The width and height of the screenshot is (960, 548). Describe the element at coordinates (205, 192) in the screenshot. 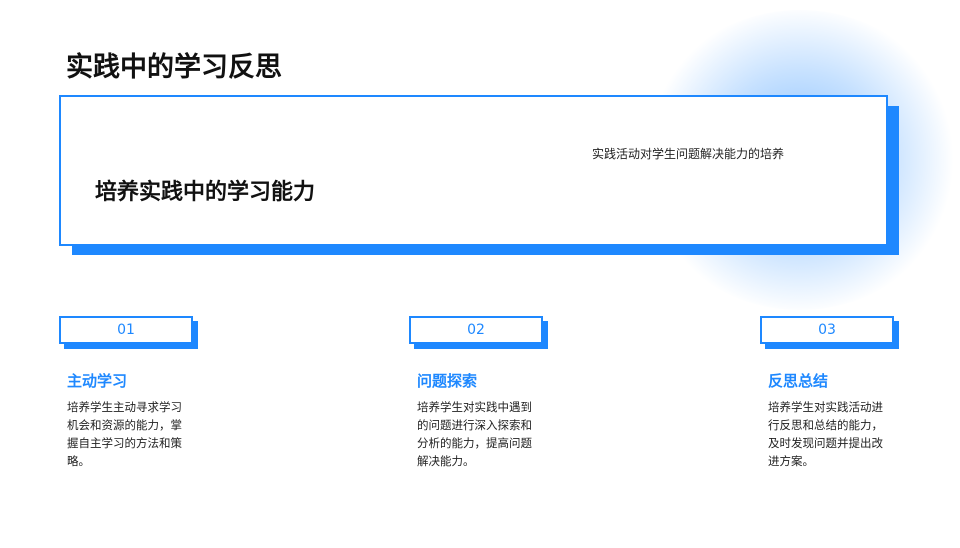

I see `hero-heading: 培养实践中的学习能力` at that location.